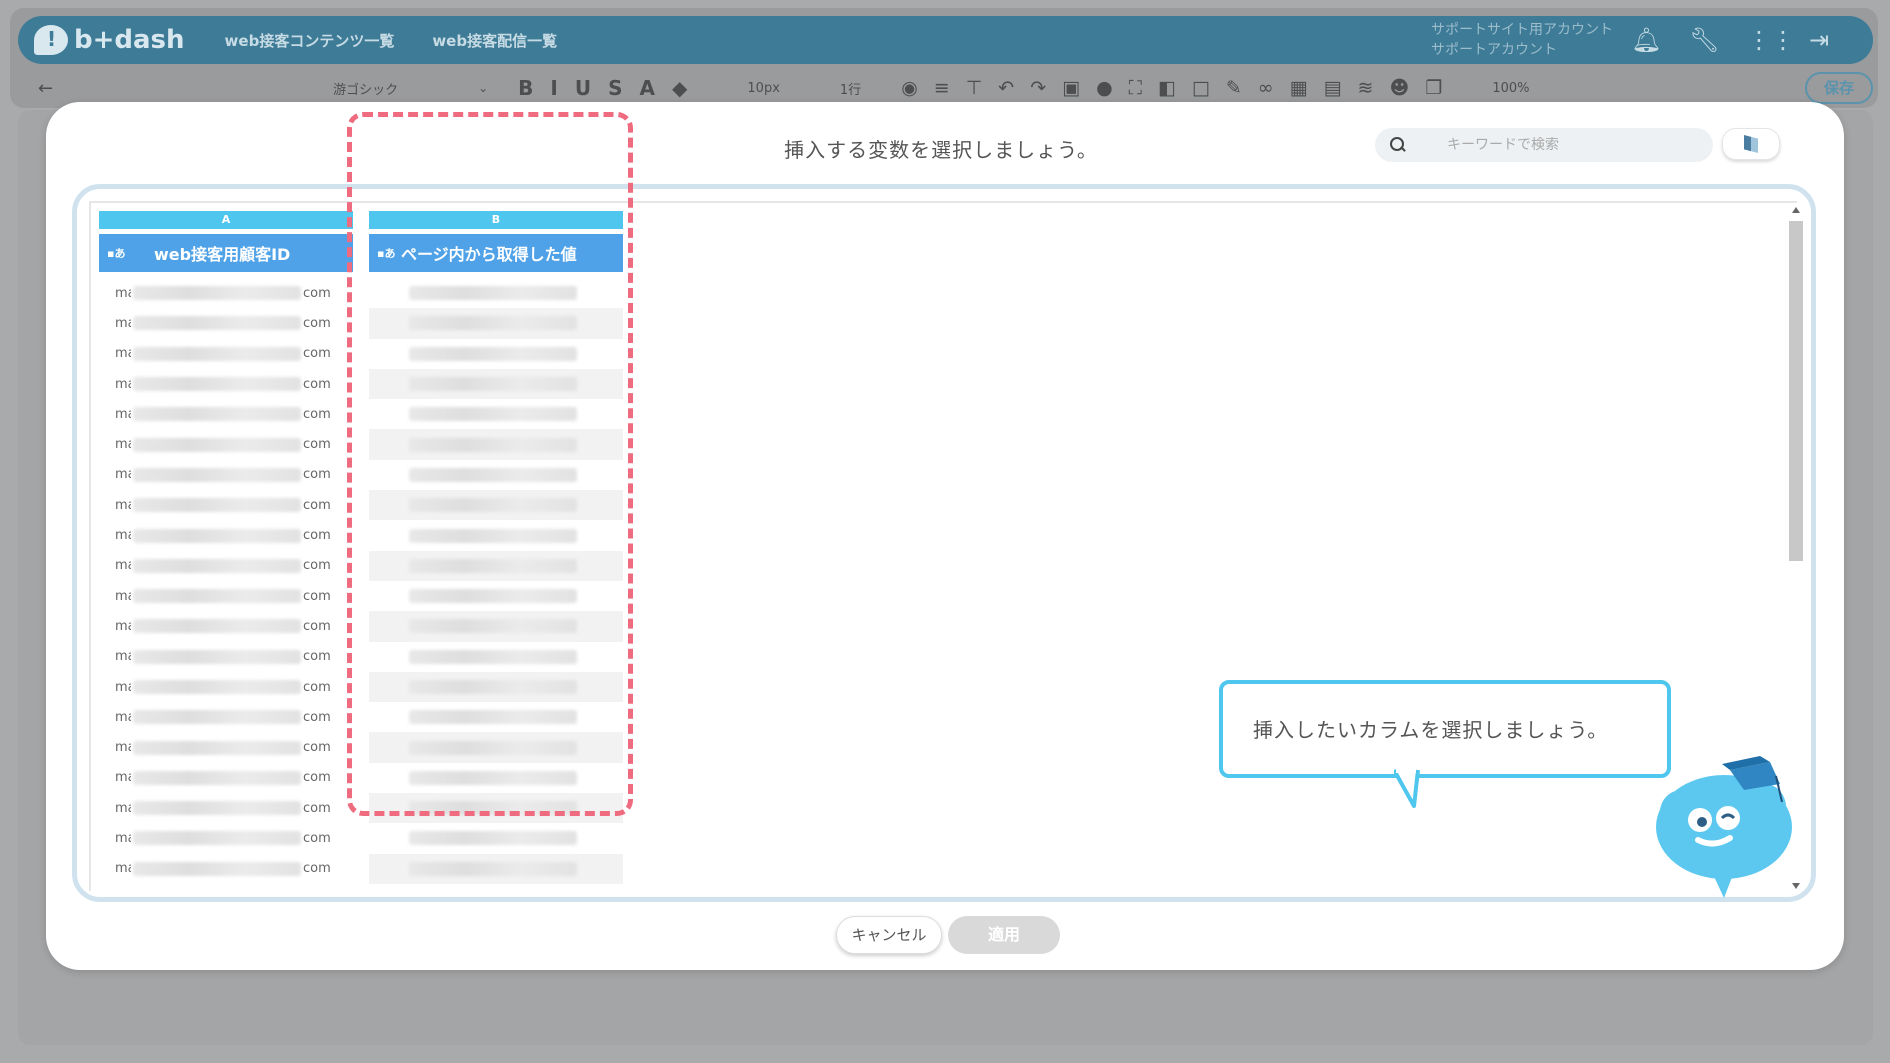 The width and height of the screenshot is (1890, 1063). What do you see at coordinates (1839, 88) in the screenshot?
I see `save-button: 保存` at bounding box center [1839, 88].